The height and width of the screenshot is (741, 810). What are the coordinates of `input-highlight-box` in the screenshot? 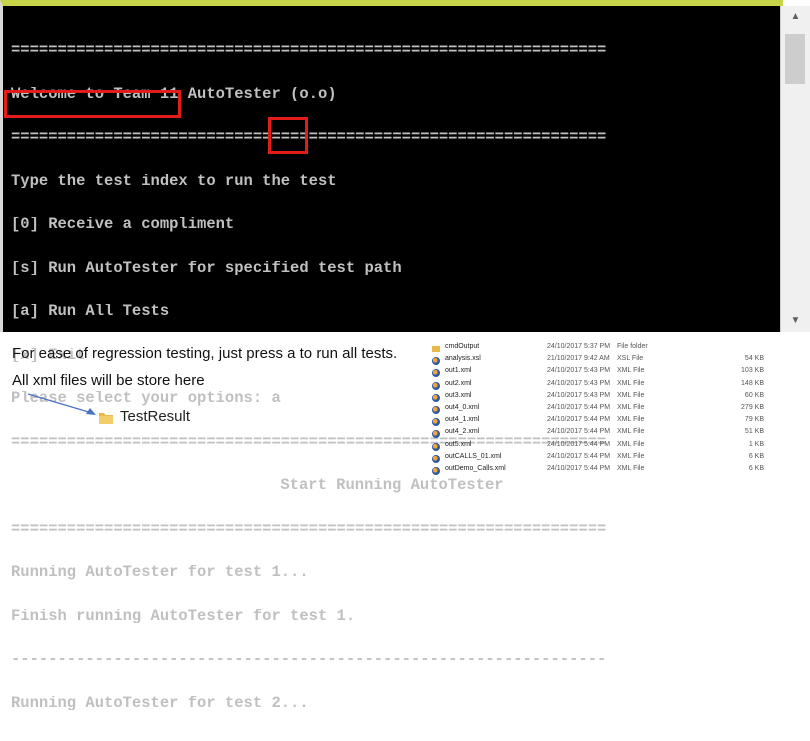 It's located at (288, 135).